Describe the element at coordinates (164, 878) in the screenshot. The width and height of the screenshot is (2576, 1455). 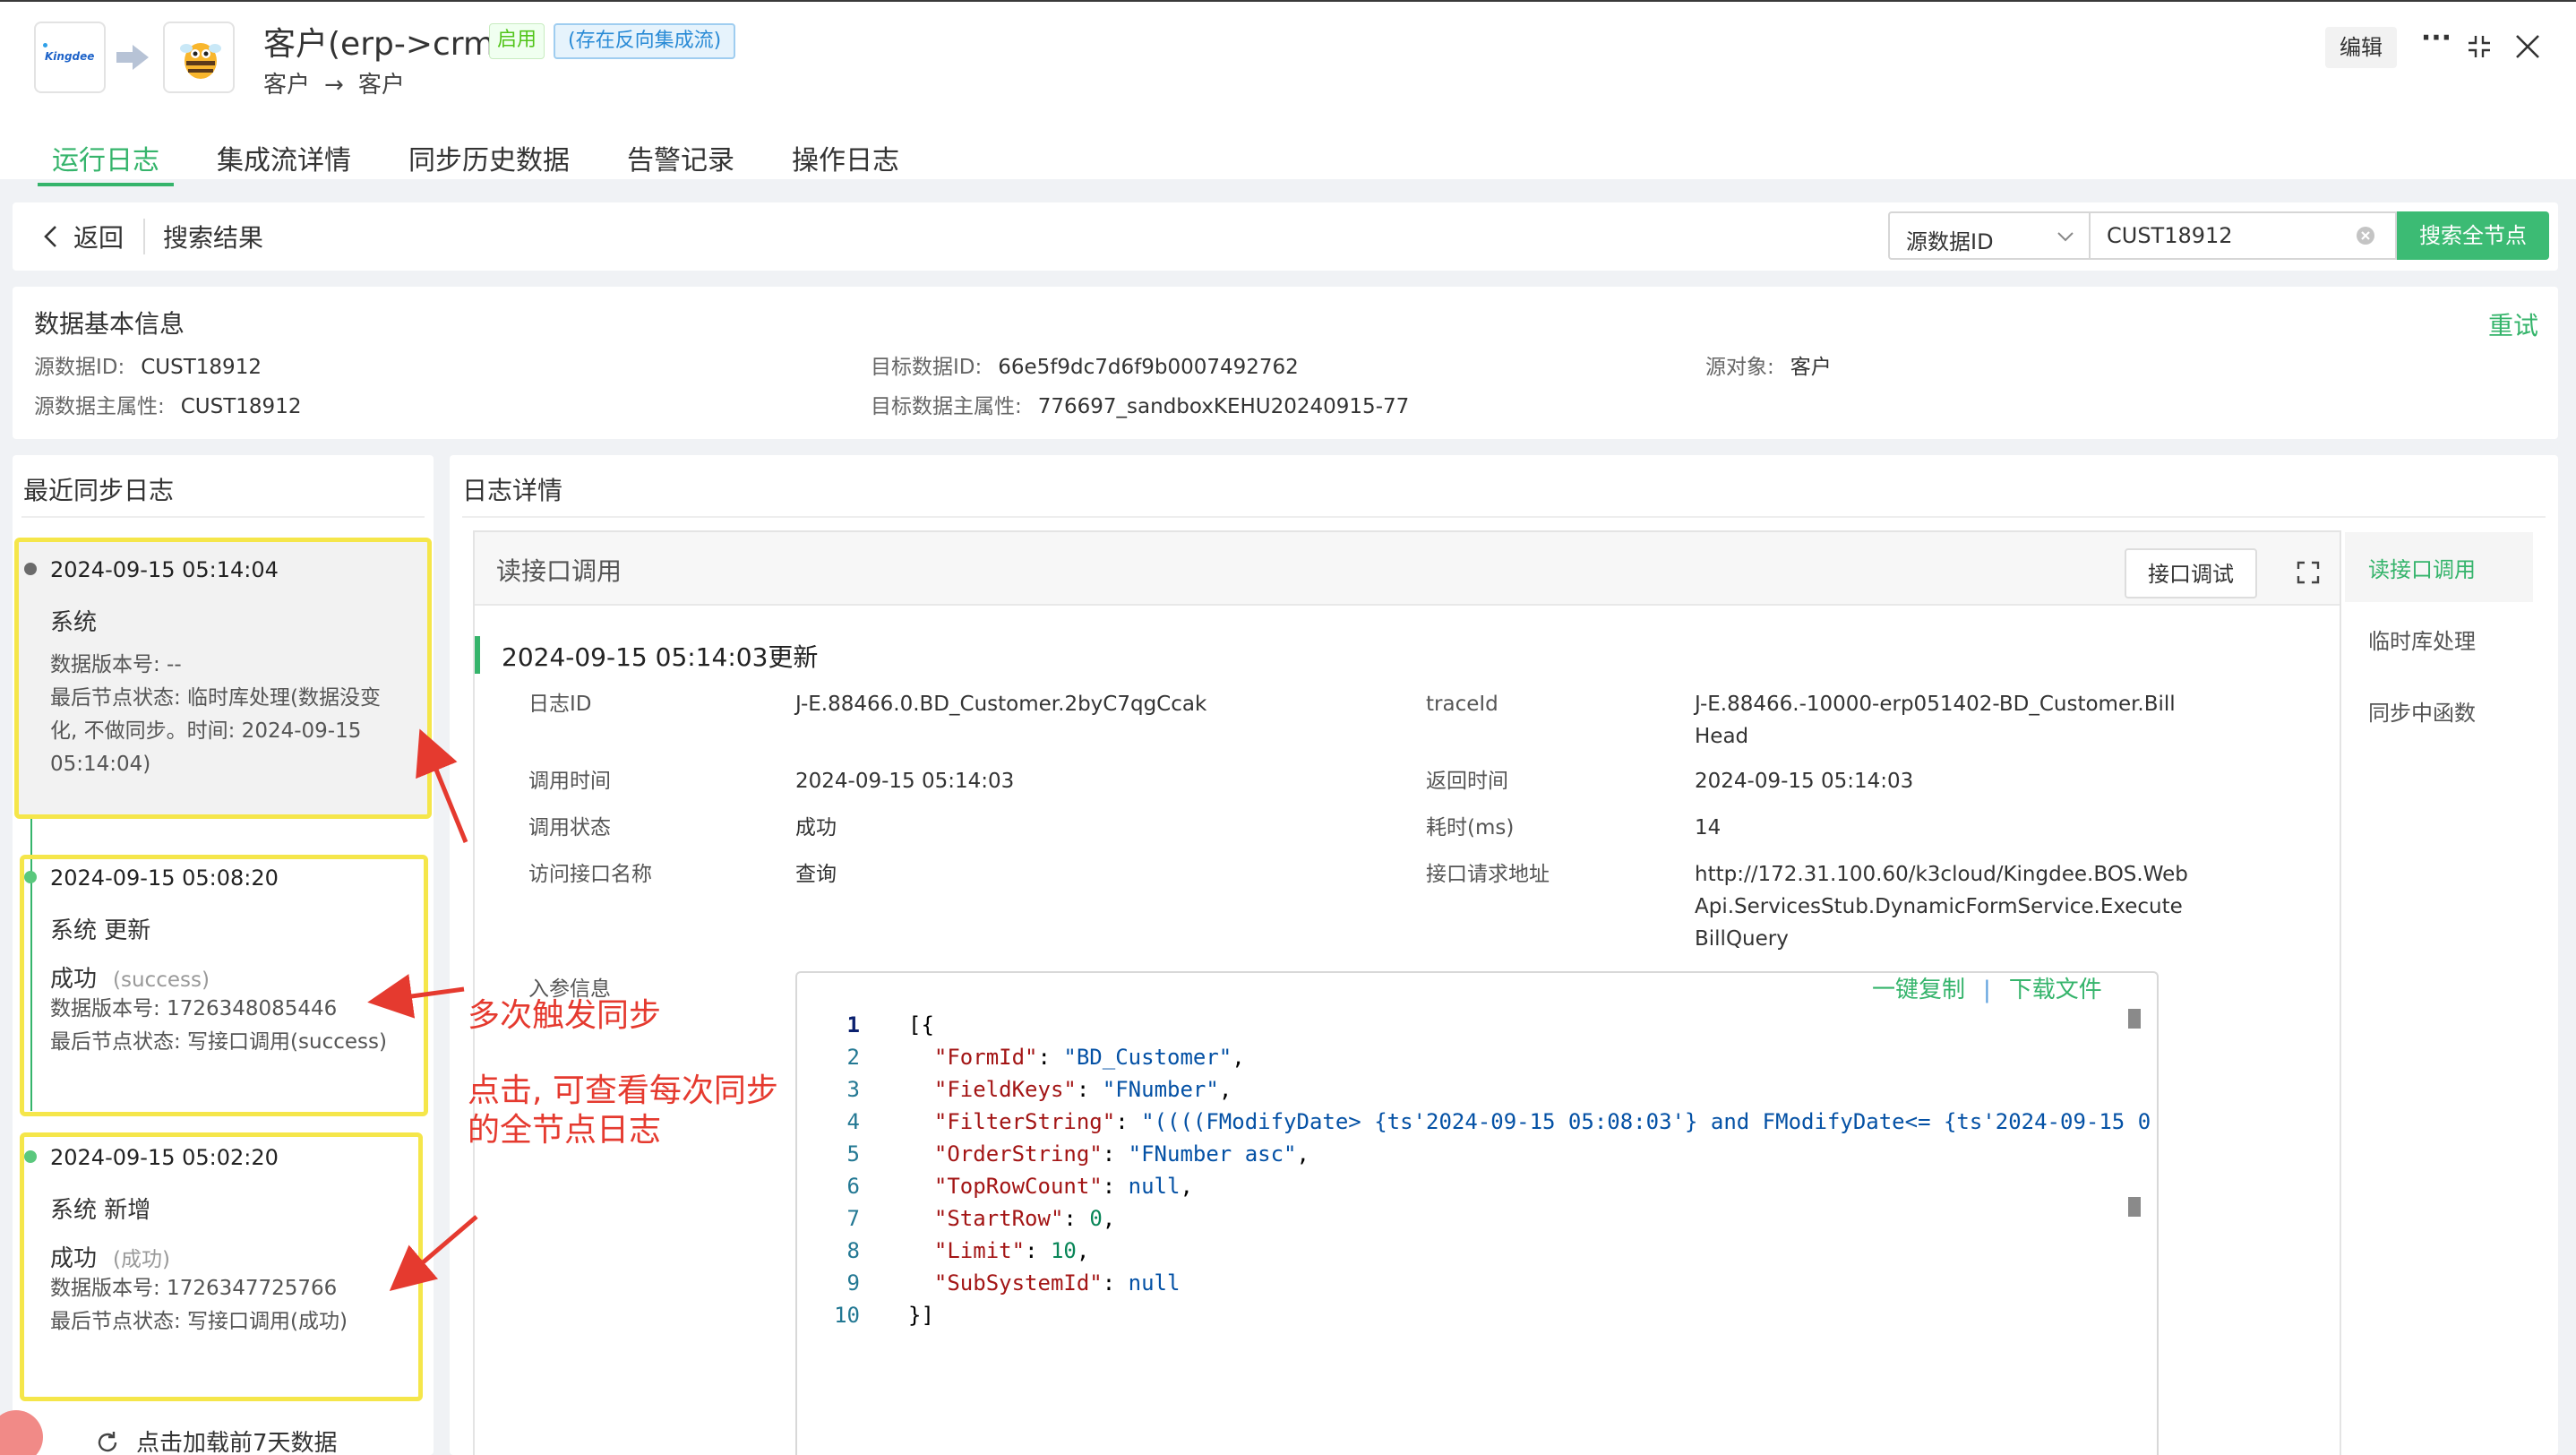
I see `log-item-time: 2024-09-15 05:08:20` at that location.